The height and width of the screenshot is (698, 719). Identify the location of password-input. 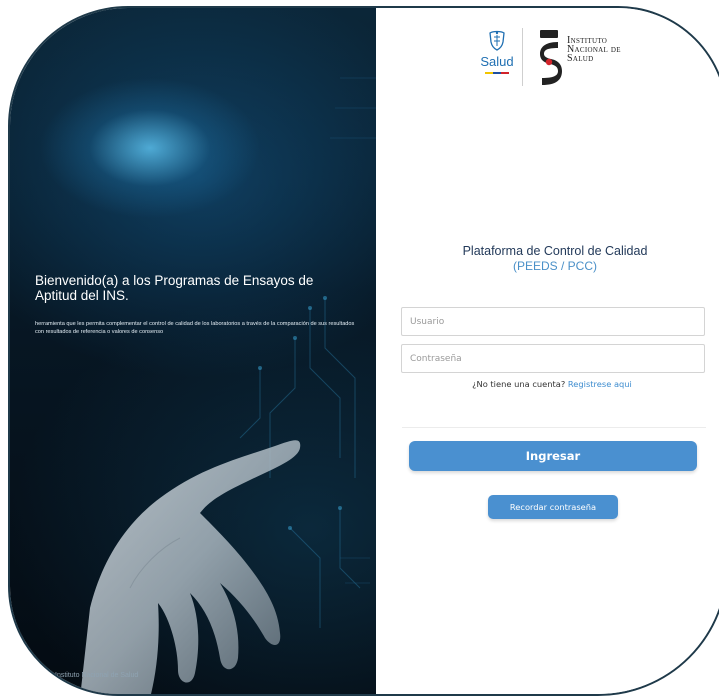
(553, 358).